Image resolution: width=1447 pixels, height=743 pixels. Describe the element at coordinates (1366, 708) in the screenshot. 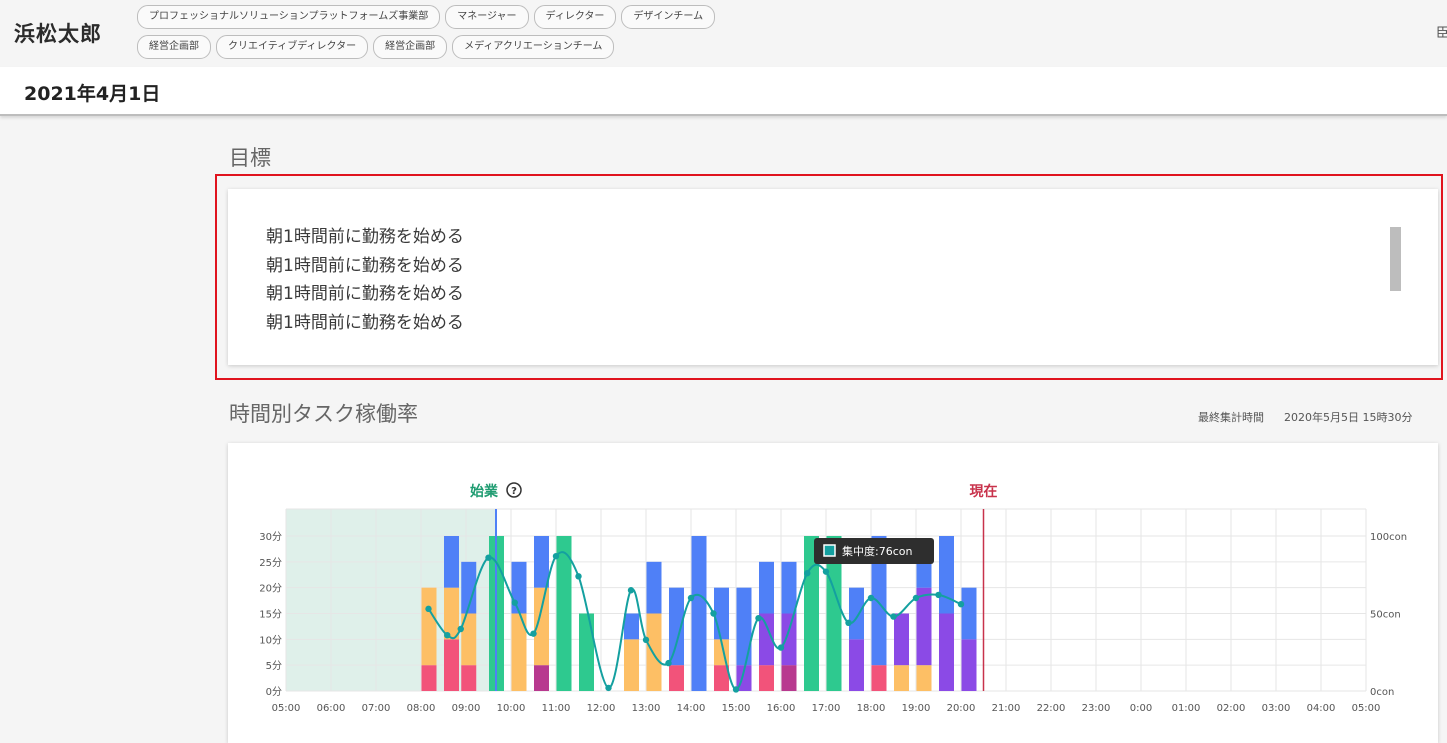

I see `x-tick-label: 05:00` at that location.